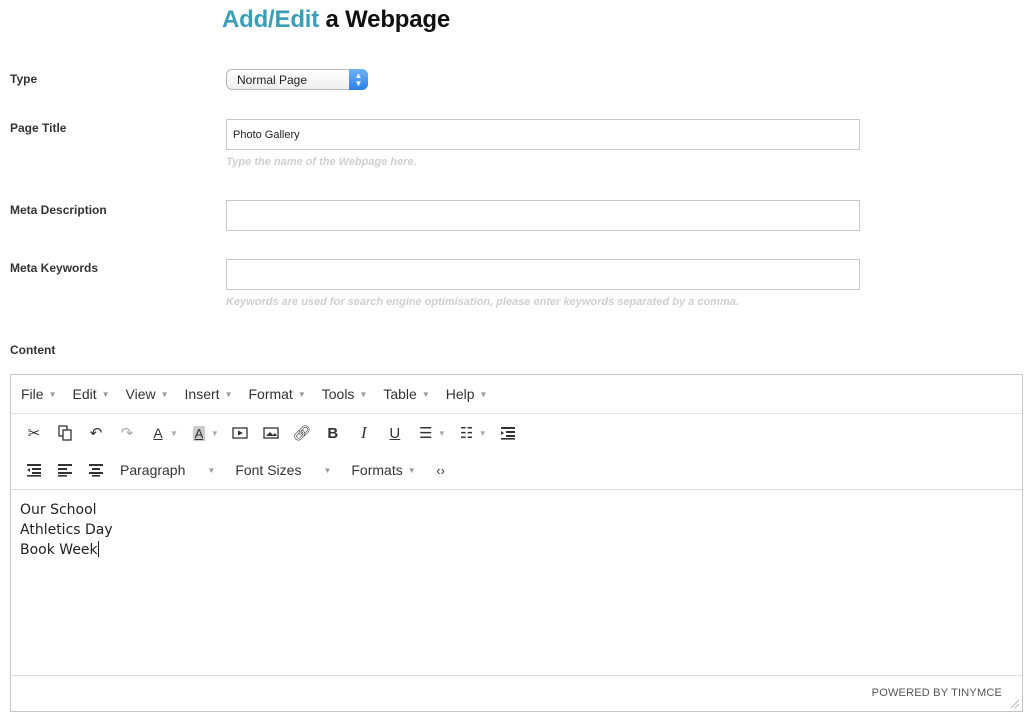  I want to click on editor-toolbar-row-1: ✂ ↶ ↷ A ▼ A ▼ 🔗︎ B I U ☰ ▼ ☷ ▼, so click(516, 433).